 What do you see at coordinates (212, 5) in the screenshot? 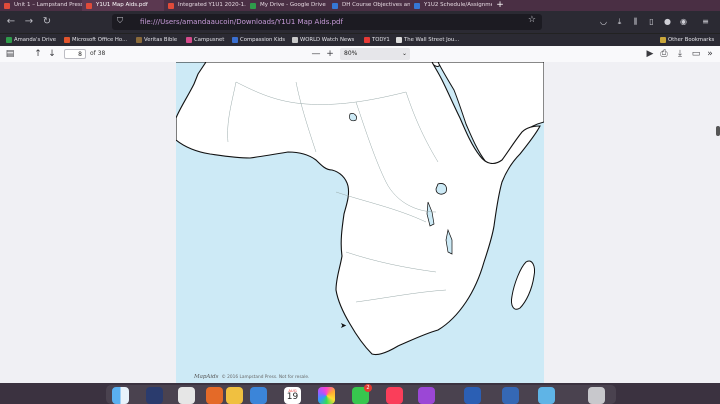
I see `tab-label: Integrated Y1U1 2020-1.pdf` at bounding box center [212, 5].